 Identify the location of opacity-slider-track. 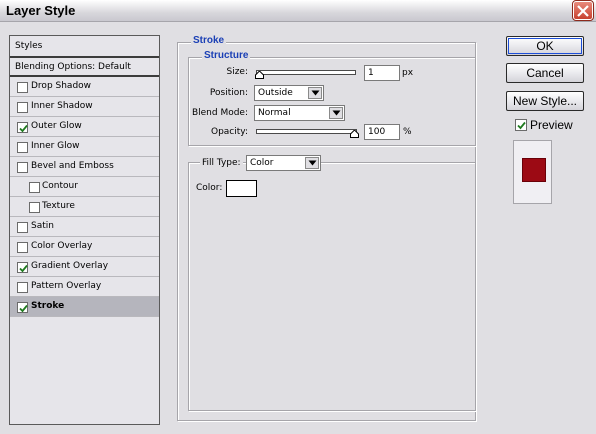
(306, 131).